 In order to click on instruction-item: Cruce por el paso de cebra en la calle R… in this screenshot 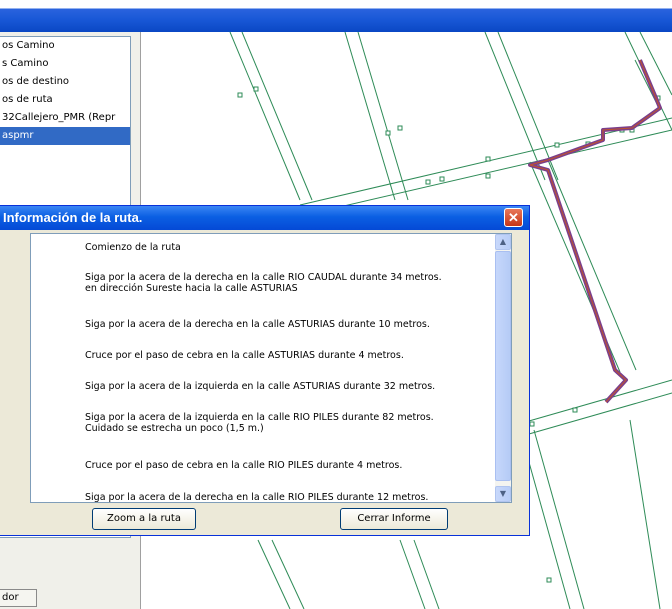, I will do `click(244, 465)`.